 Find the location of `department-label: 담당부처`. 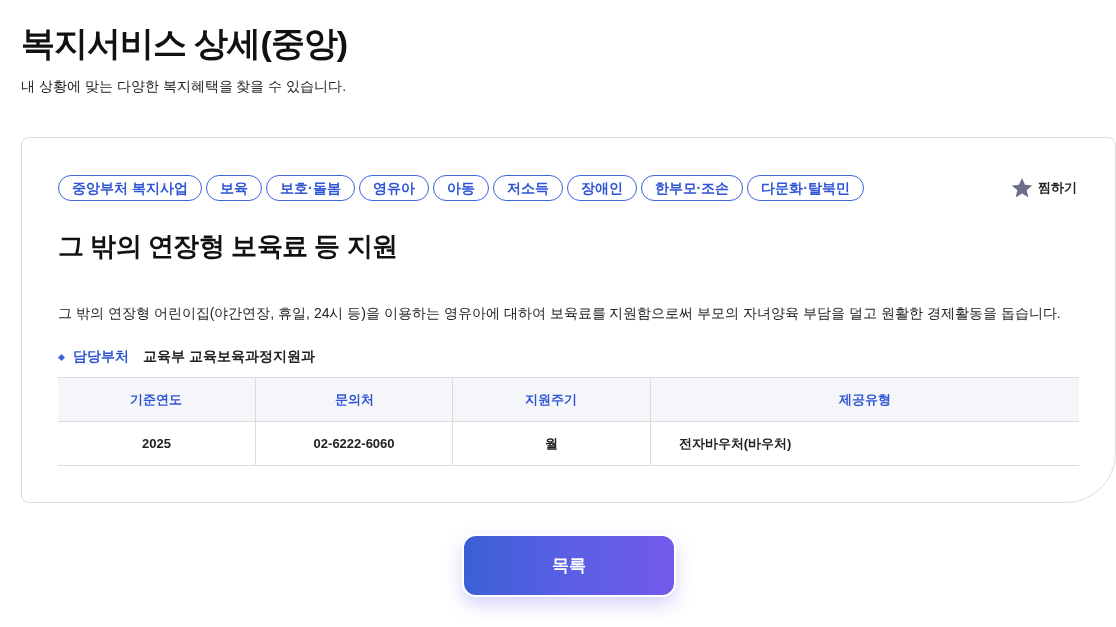

department-label: 담당부처 is located at coordinates (101, 357).